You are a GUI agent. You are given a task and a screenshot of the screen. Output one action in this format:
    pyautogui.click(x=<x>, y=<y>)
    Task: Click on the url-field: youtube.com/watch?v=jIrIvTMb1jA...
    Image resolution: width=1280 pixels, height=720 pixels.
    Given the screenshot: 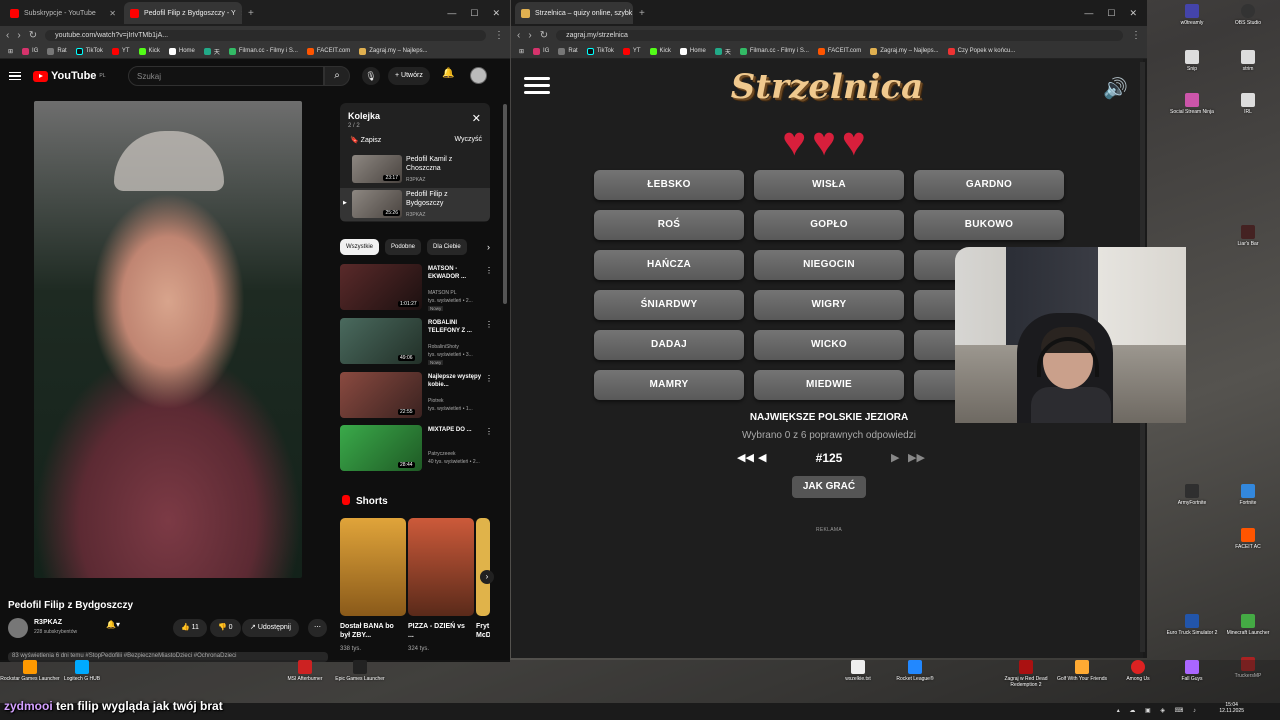 What is the action you would take?
    pyautogui.click(x=265, y=35)
    